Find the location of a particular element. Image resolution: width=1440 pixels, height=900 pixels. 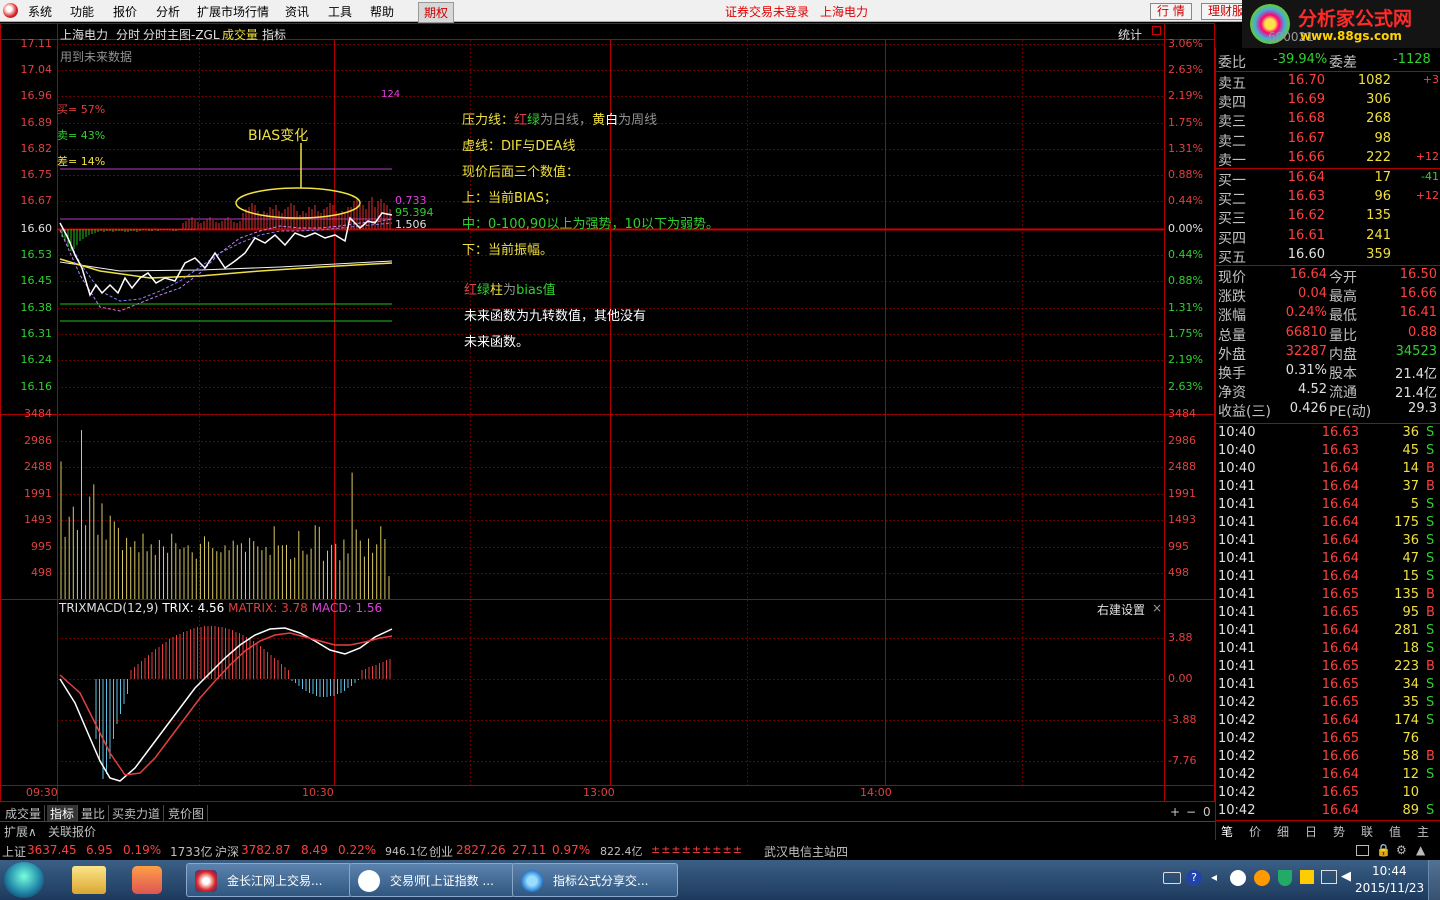

stat-row: 涨跌 0.04 最高 16.66 is located at coordinates (1328, 295).